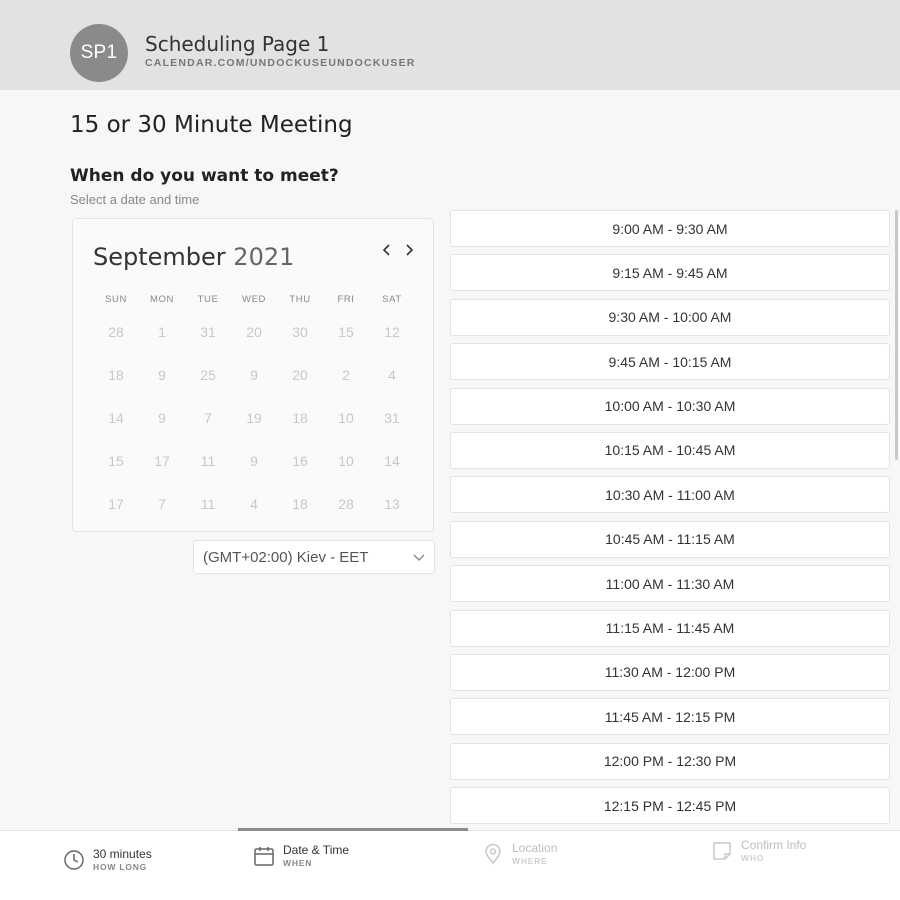  I want to click on scheduling-page-title: Scheduling Page 1, so click(237, 44).